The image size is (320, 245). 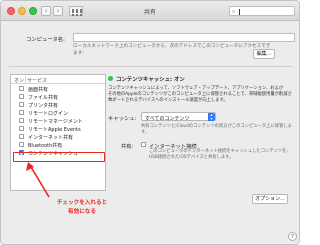 What do you see at coordinates (191, 157) in the screenshot?
I see `share-note-line2: USB接続されたiOSデバイスと共有します。` at bounding box center [191, 157].